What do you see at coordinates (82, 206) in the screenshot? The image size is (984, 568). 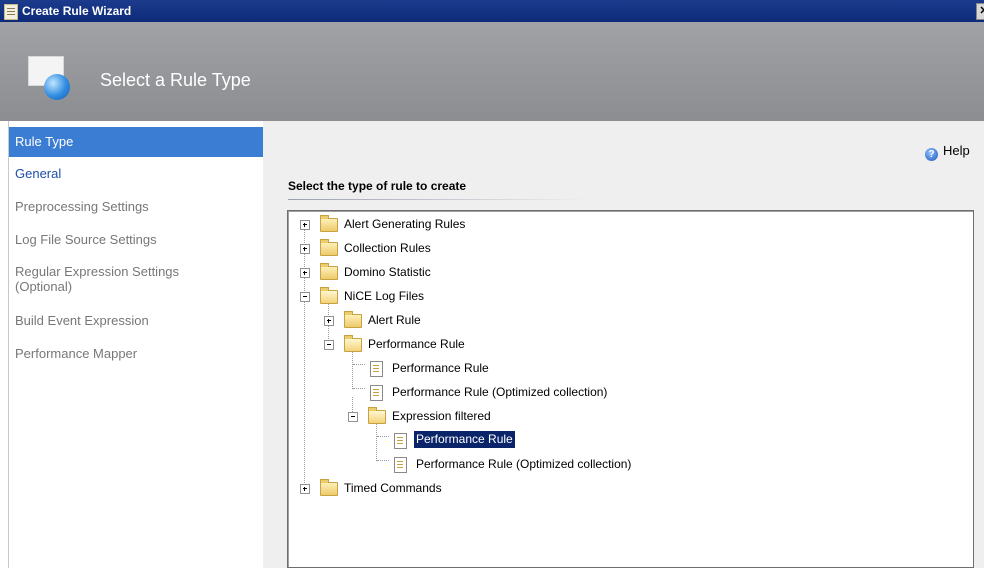 I see `sidebar-item-preprocessing-settings: Preprocessing Settings` at bounding box center [82, 206].